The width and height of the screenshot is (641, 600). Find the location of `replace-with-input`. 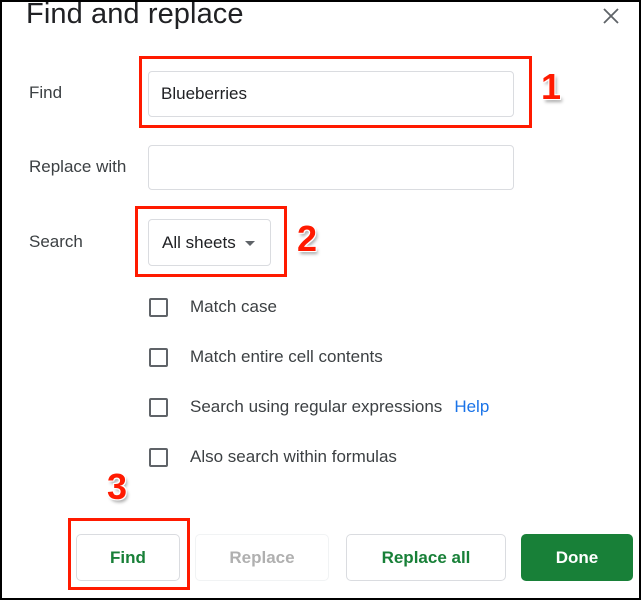

replace-with-input is located at coordinates (331, 167).